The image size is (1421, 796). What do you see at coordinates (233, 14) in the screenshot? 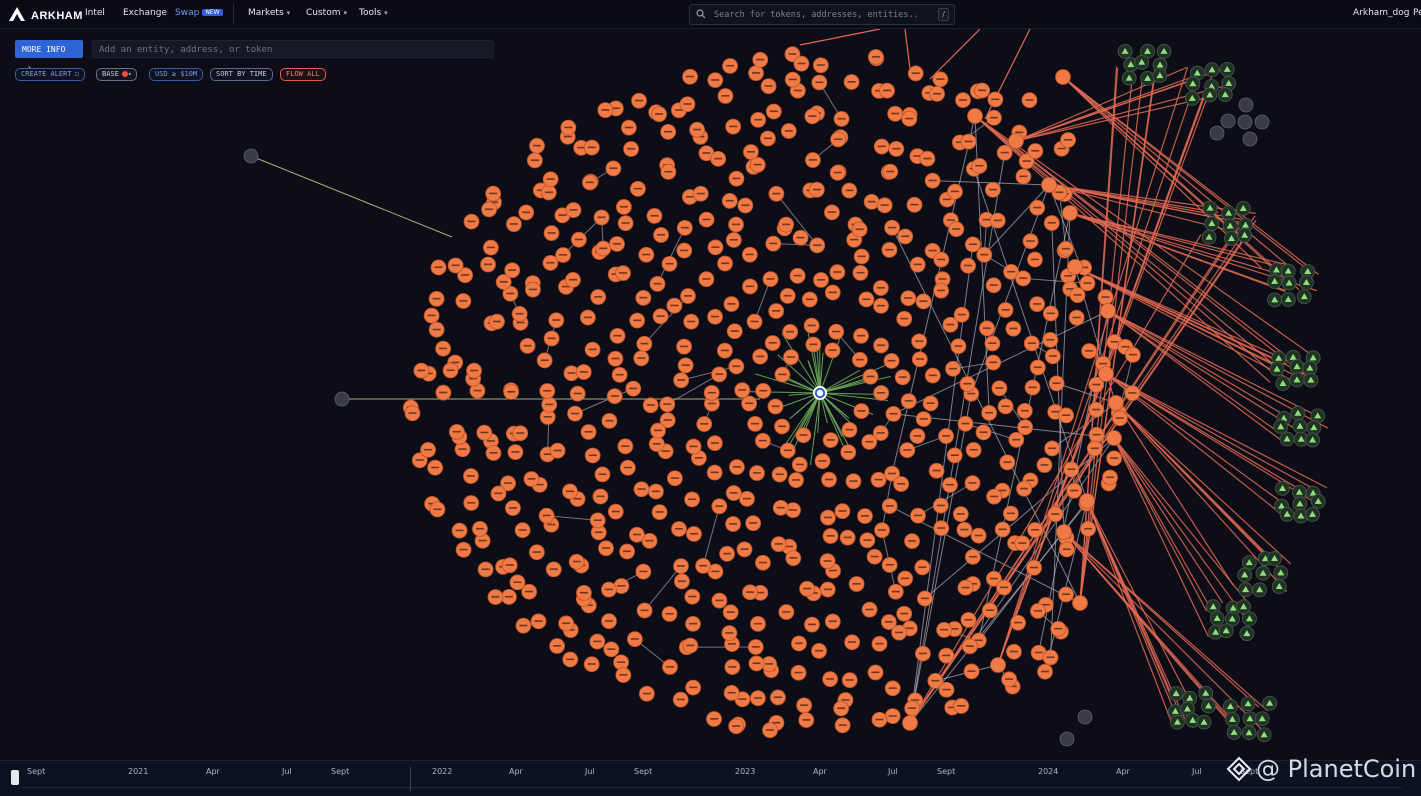
I see `nav-divider` at bounding box center [233, 14].